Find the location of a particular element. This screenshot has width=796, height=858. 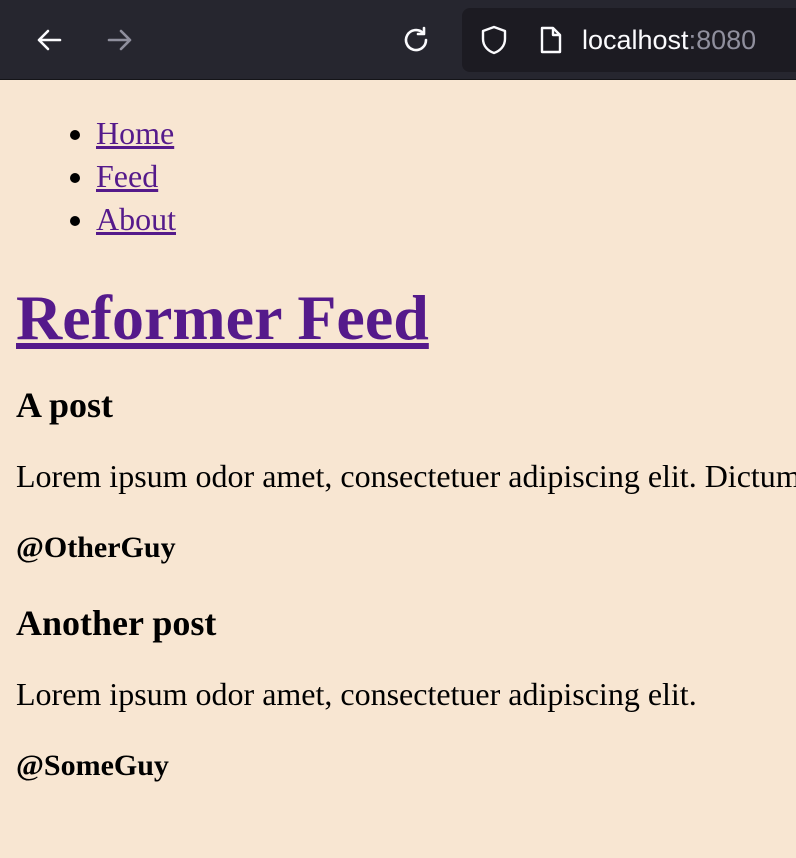

site-nav: Home Feed About is located at coordinates (398, 176).